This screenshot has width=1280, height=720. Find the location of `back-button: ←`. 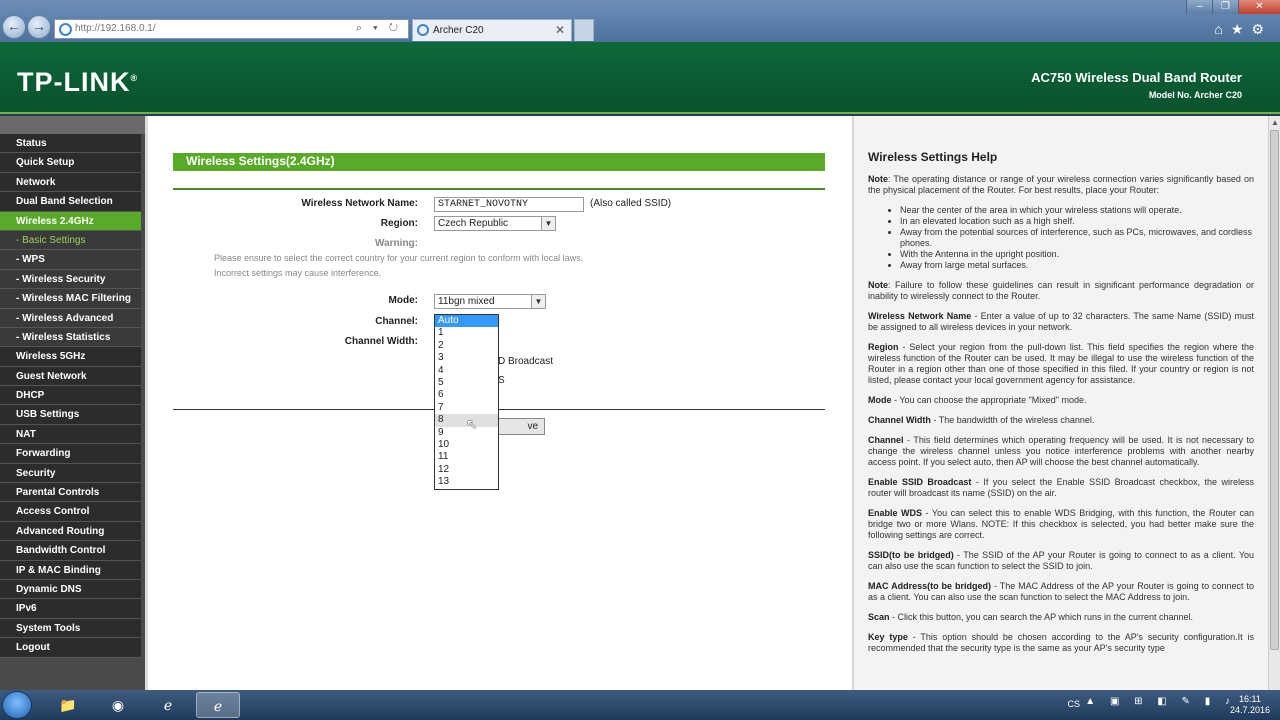

back-button: ← is located at coordinates (14, 27).